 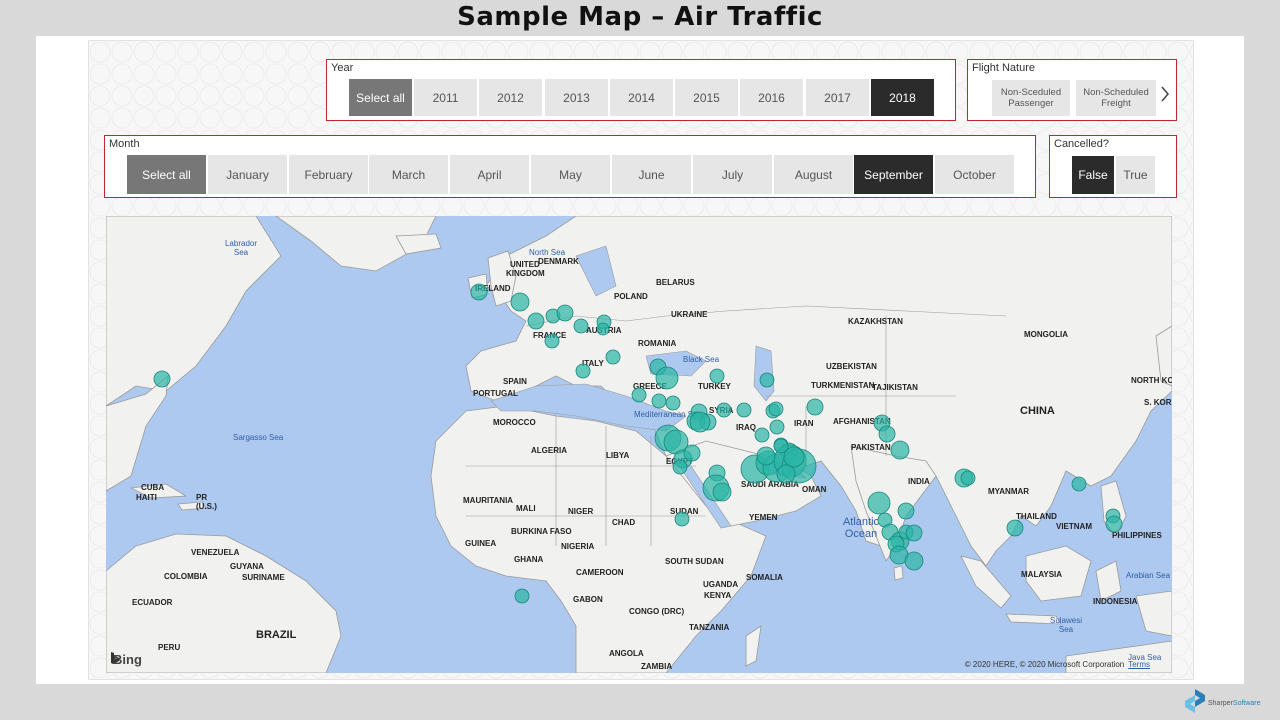 What do you see at coordinates (1165, 96) in the screenshot?
I see `chevron-right-icon` at bounding box center [1165, 96].